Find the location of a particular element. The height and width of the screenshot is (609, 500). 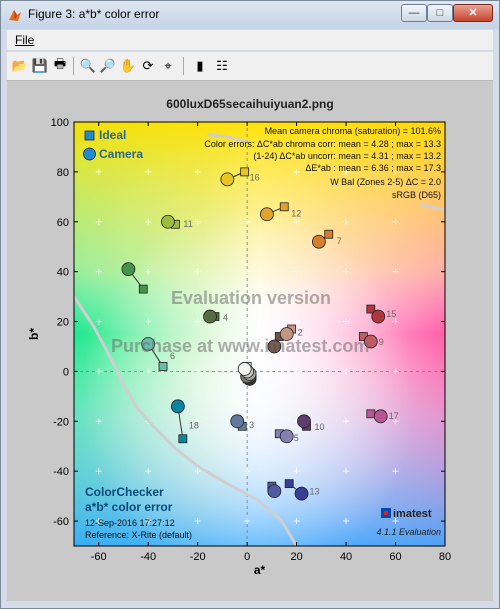

save-icon: 💾 is located at coordinates (40, 66).